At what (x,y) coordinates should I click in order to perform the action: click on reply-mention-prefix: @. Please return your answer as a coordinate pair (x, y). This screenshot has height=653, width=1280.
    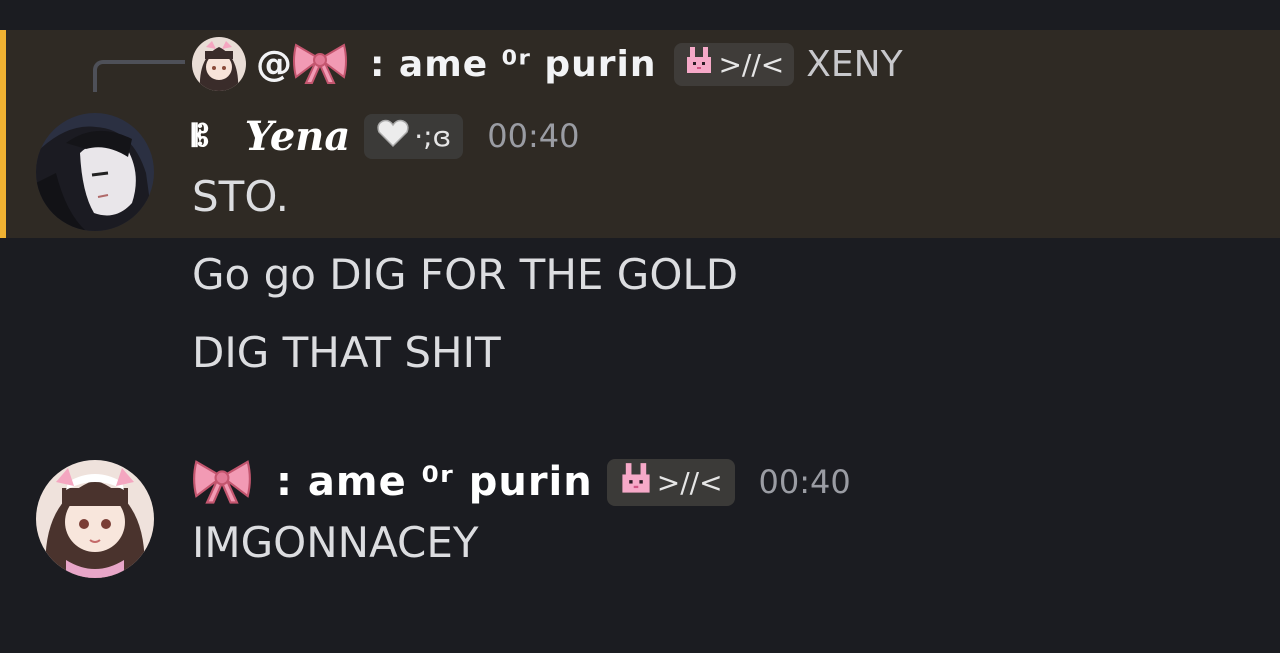
    Looking at the image, I should click on (274, 64).